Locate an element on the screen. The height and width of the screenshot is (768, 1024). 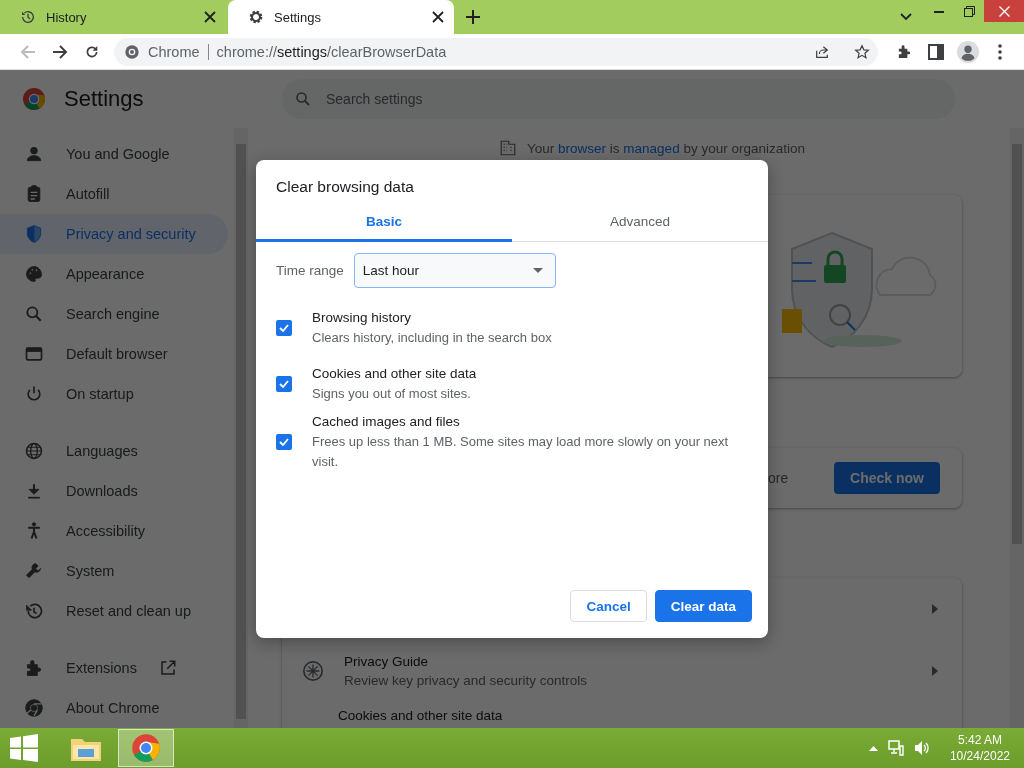
chevron-down-icon is located at coordinates (906, 17).